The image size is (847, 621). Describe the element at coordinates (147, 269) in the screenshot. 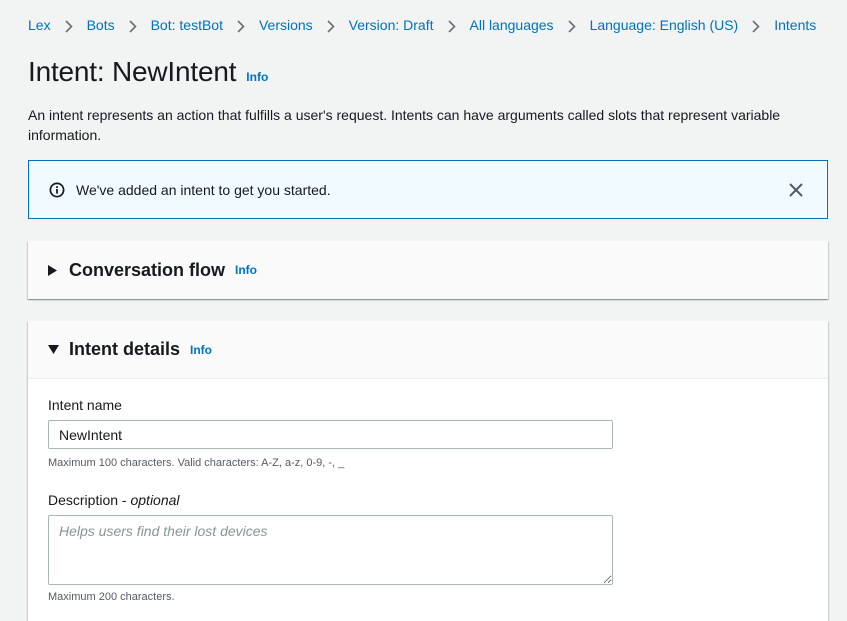

I see `conversation-flow-title: Conversation flow` at that location.